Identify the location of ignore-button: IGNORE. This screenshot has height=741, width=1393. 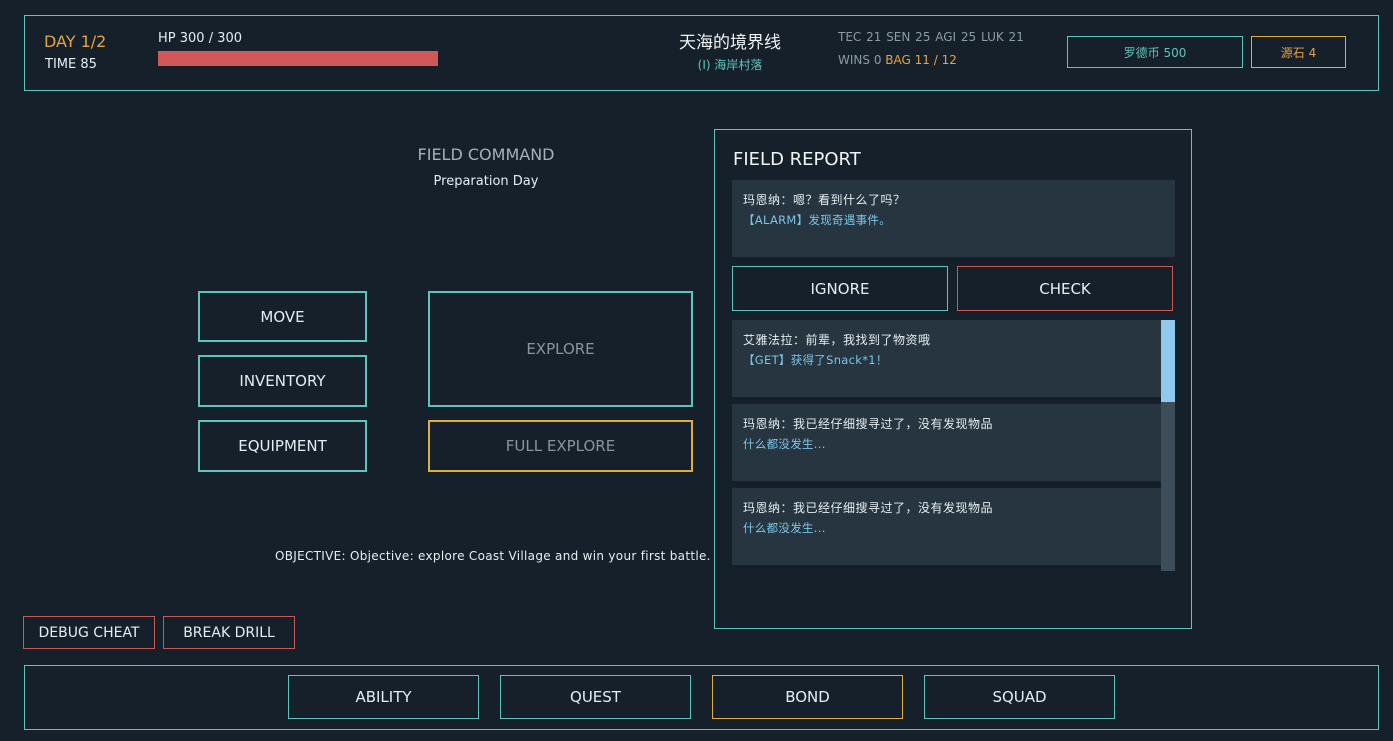
(840, 288).